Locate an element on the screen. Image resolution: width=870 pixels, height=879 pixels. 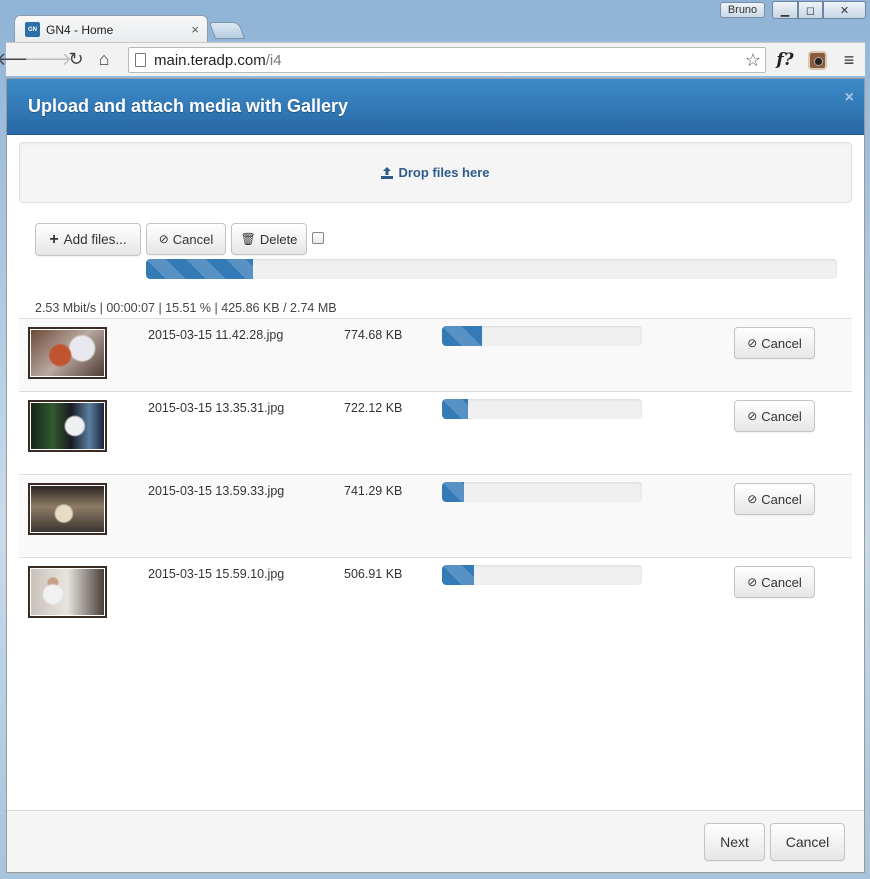
browser-tab: GN GN4 - Home × is located at coordinates (111, 29).